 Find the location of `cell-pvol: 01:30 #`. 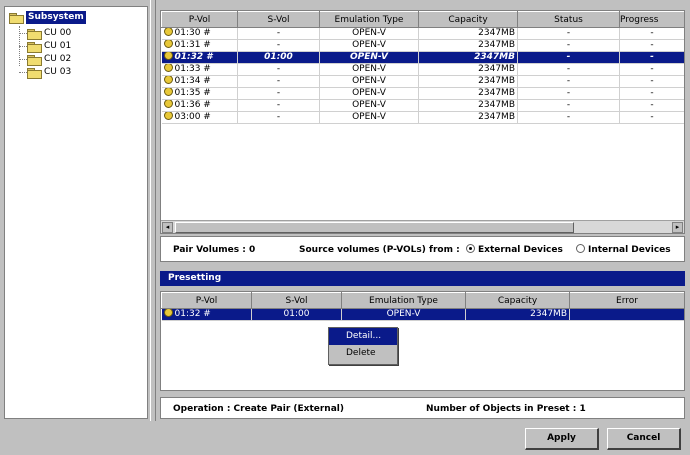

cell-pvol: 01:30 # is located at coordinates (192, 33).